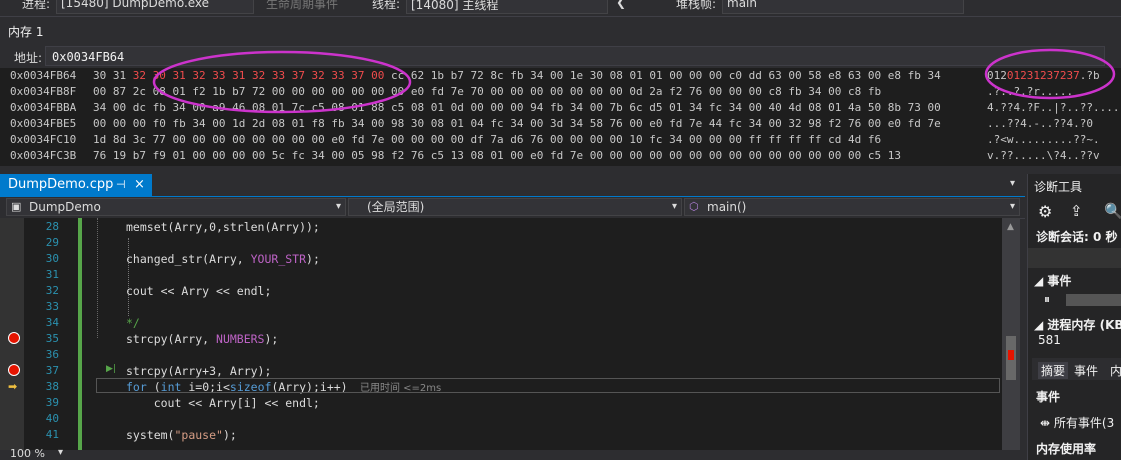 The height and width of the screenshot is (460, 1121). What do you see at coordinates (1045, 211) in the screenshot?
I see `settings-icon: ⚙` at bounding box center [1045, 211].